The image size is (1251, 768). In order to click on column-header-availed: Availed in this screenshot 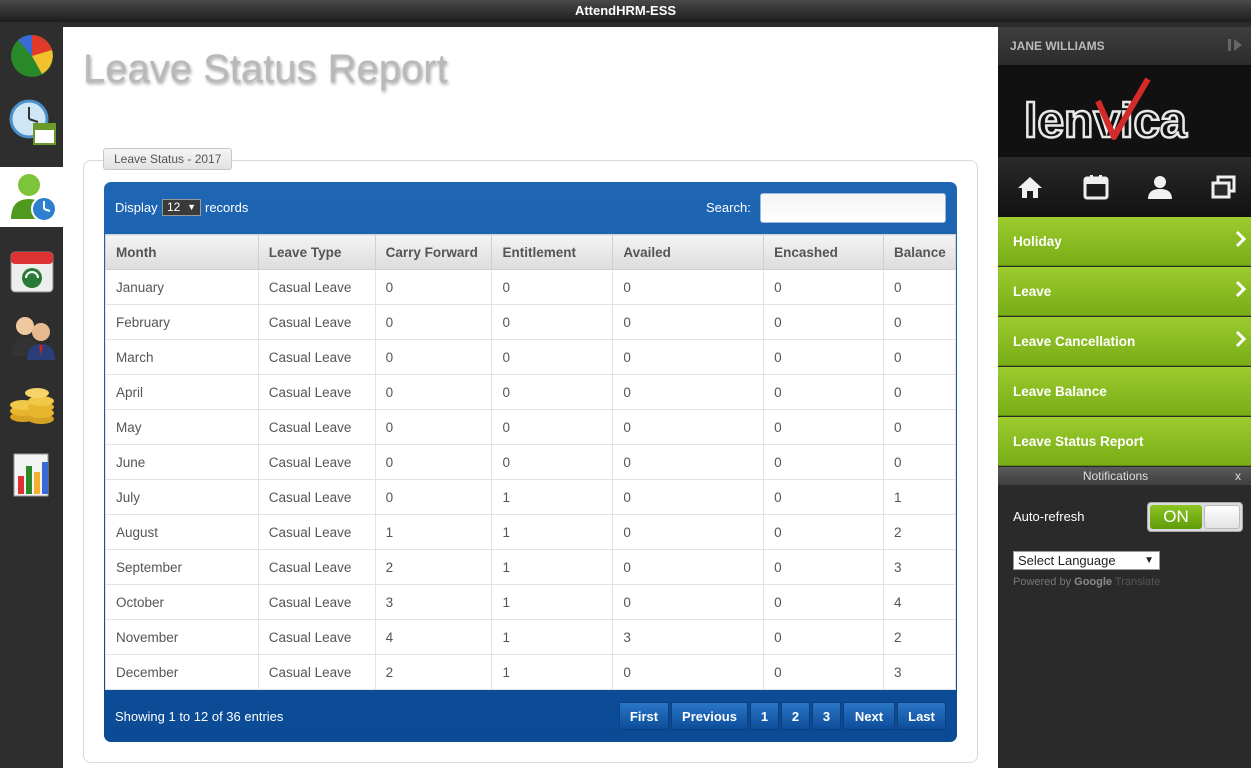, I will do `click(688, 252)`.